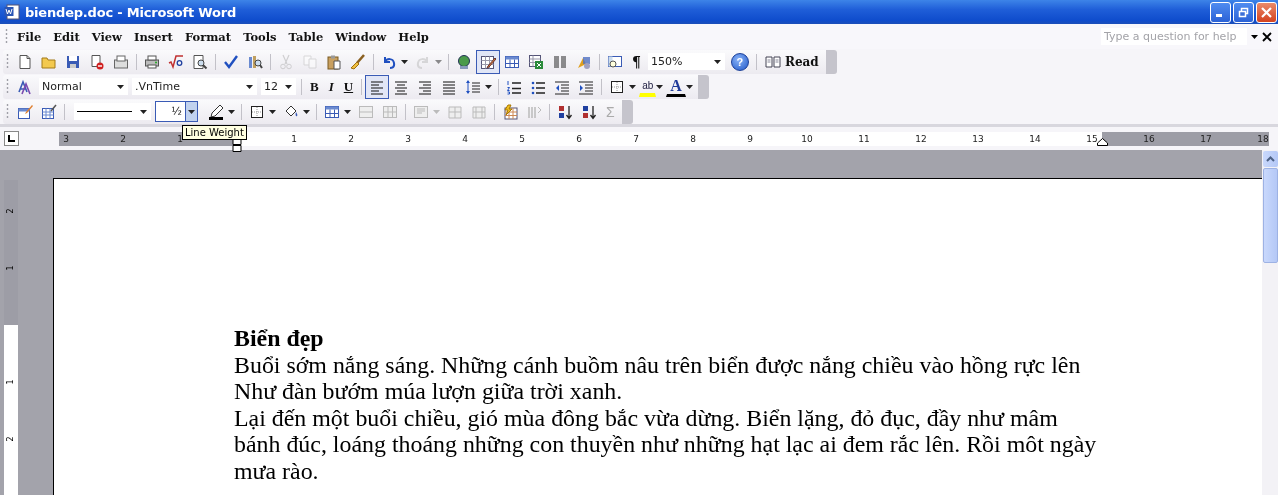 The image size is (1278, 495). I want to click on menu-item: Help, so click(414, 36).